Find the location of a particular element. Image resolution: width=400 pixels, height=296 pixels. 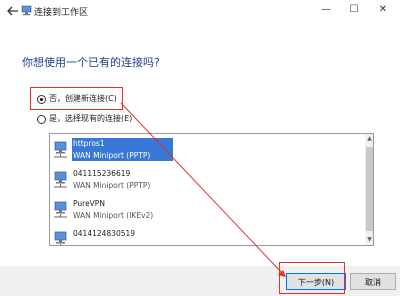

scroll-down-icon: ▼ is located at coordinates (369, 240).